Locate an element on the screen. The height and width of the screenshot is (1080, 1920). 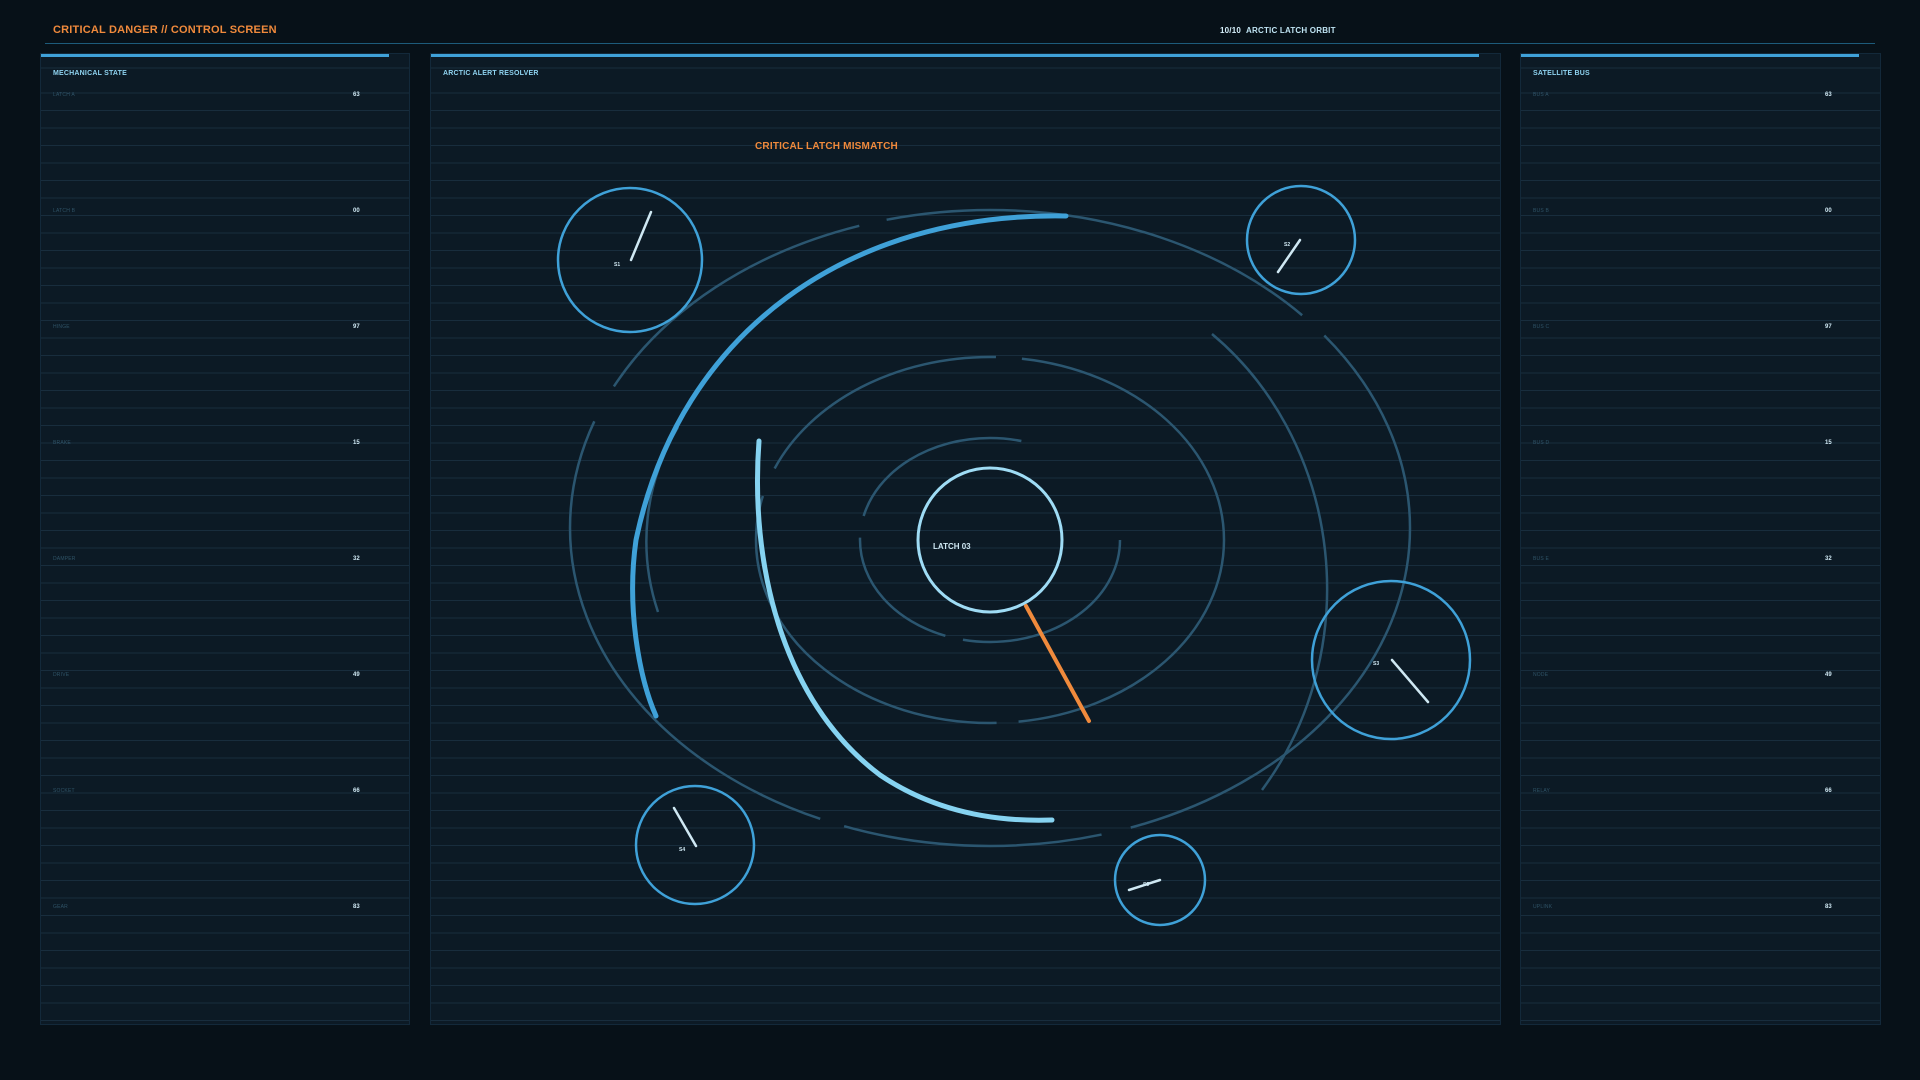
orbit-ring-middle is located at coordinates (990, 540).